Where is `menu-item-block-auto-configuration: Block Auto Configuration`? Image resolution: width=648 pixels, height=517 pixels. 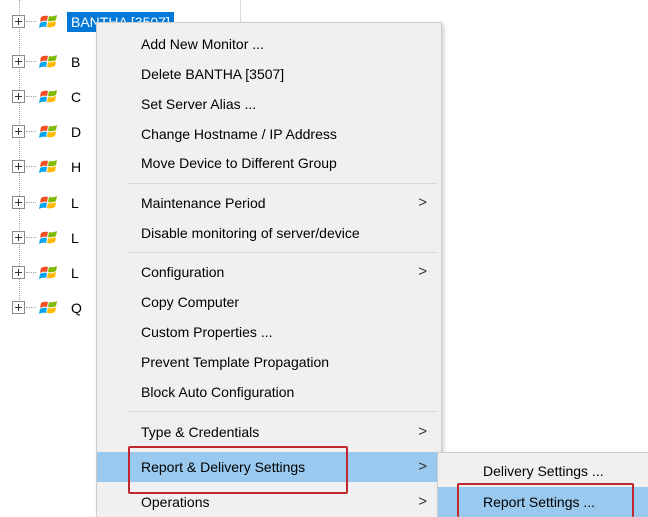
menu-item-block-auto-configuration: Block Auto Configuration is located at coordinates (269, 392).